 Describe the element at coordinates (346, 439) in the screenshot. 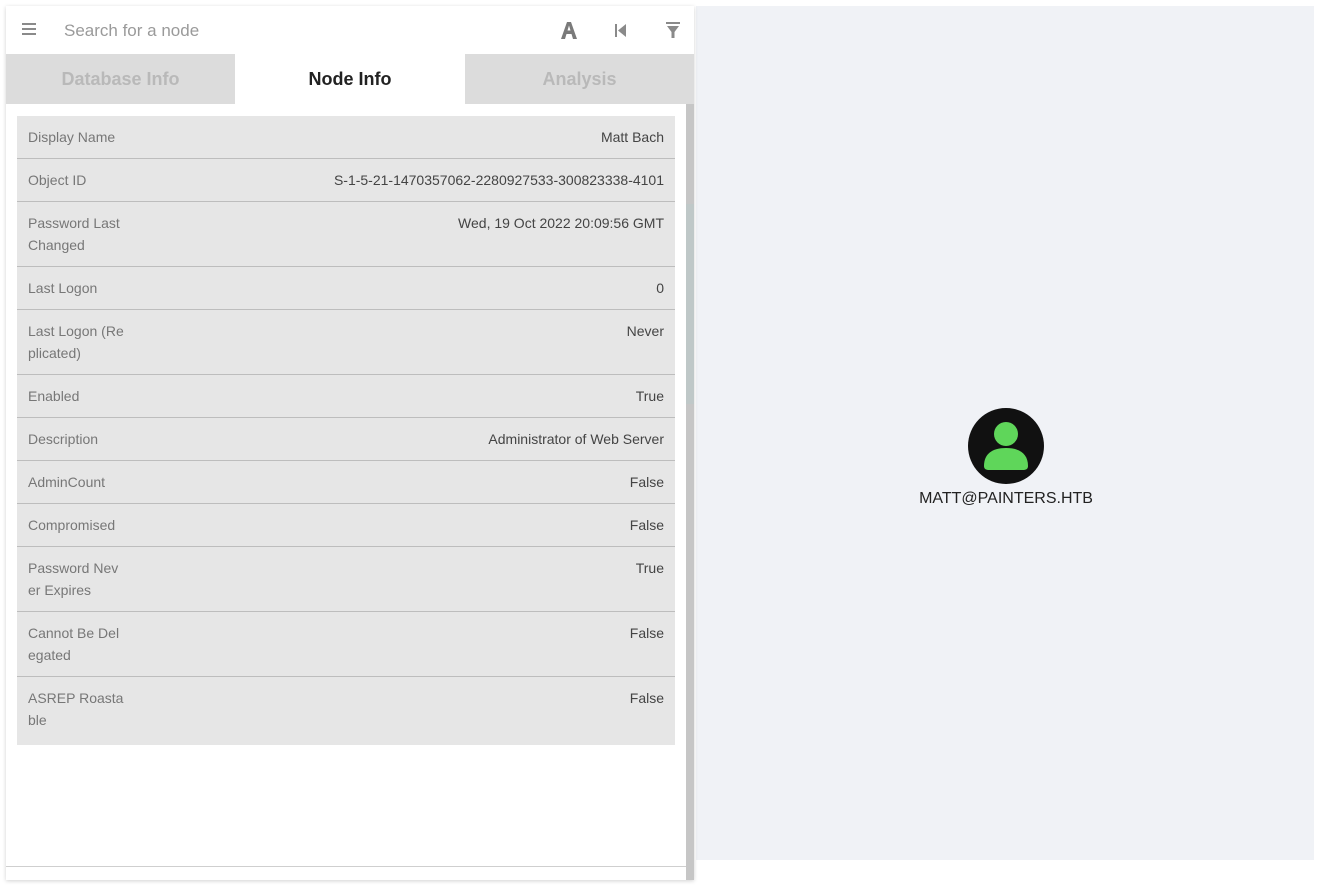

I see `property-row-description: Description Administrator of Web Server` at that location.